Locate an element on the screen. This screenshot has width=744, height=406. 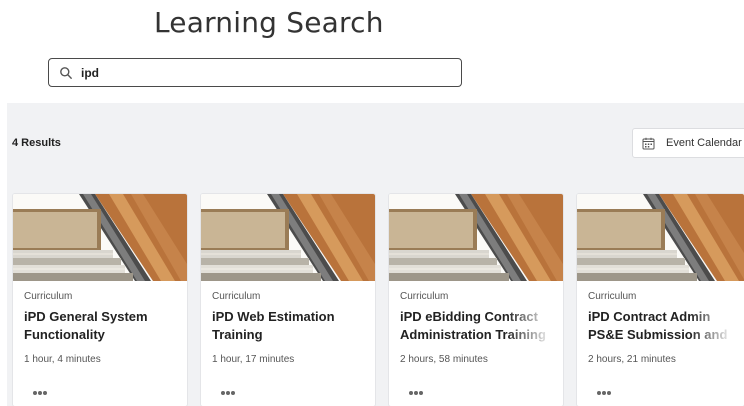
search-box is located at coordinates (255, 72).